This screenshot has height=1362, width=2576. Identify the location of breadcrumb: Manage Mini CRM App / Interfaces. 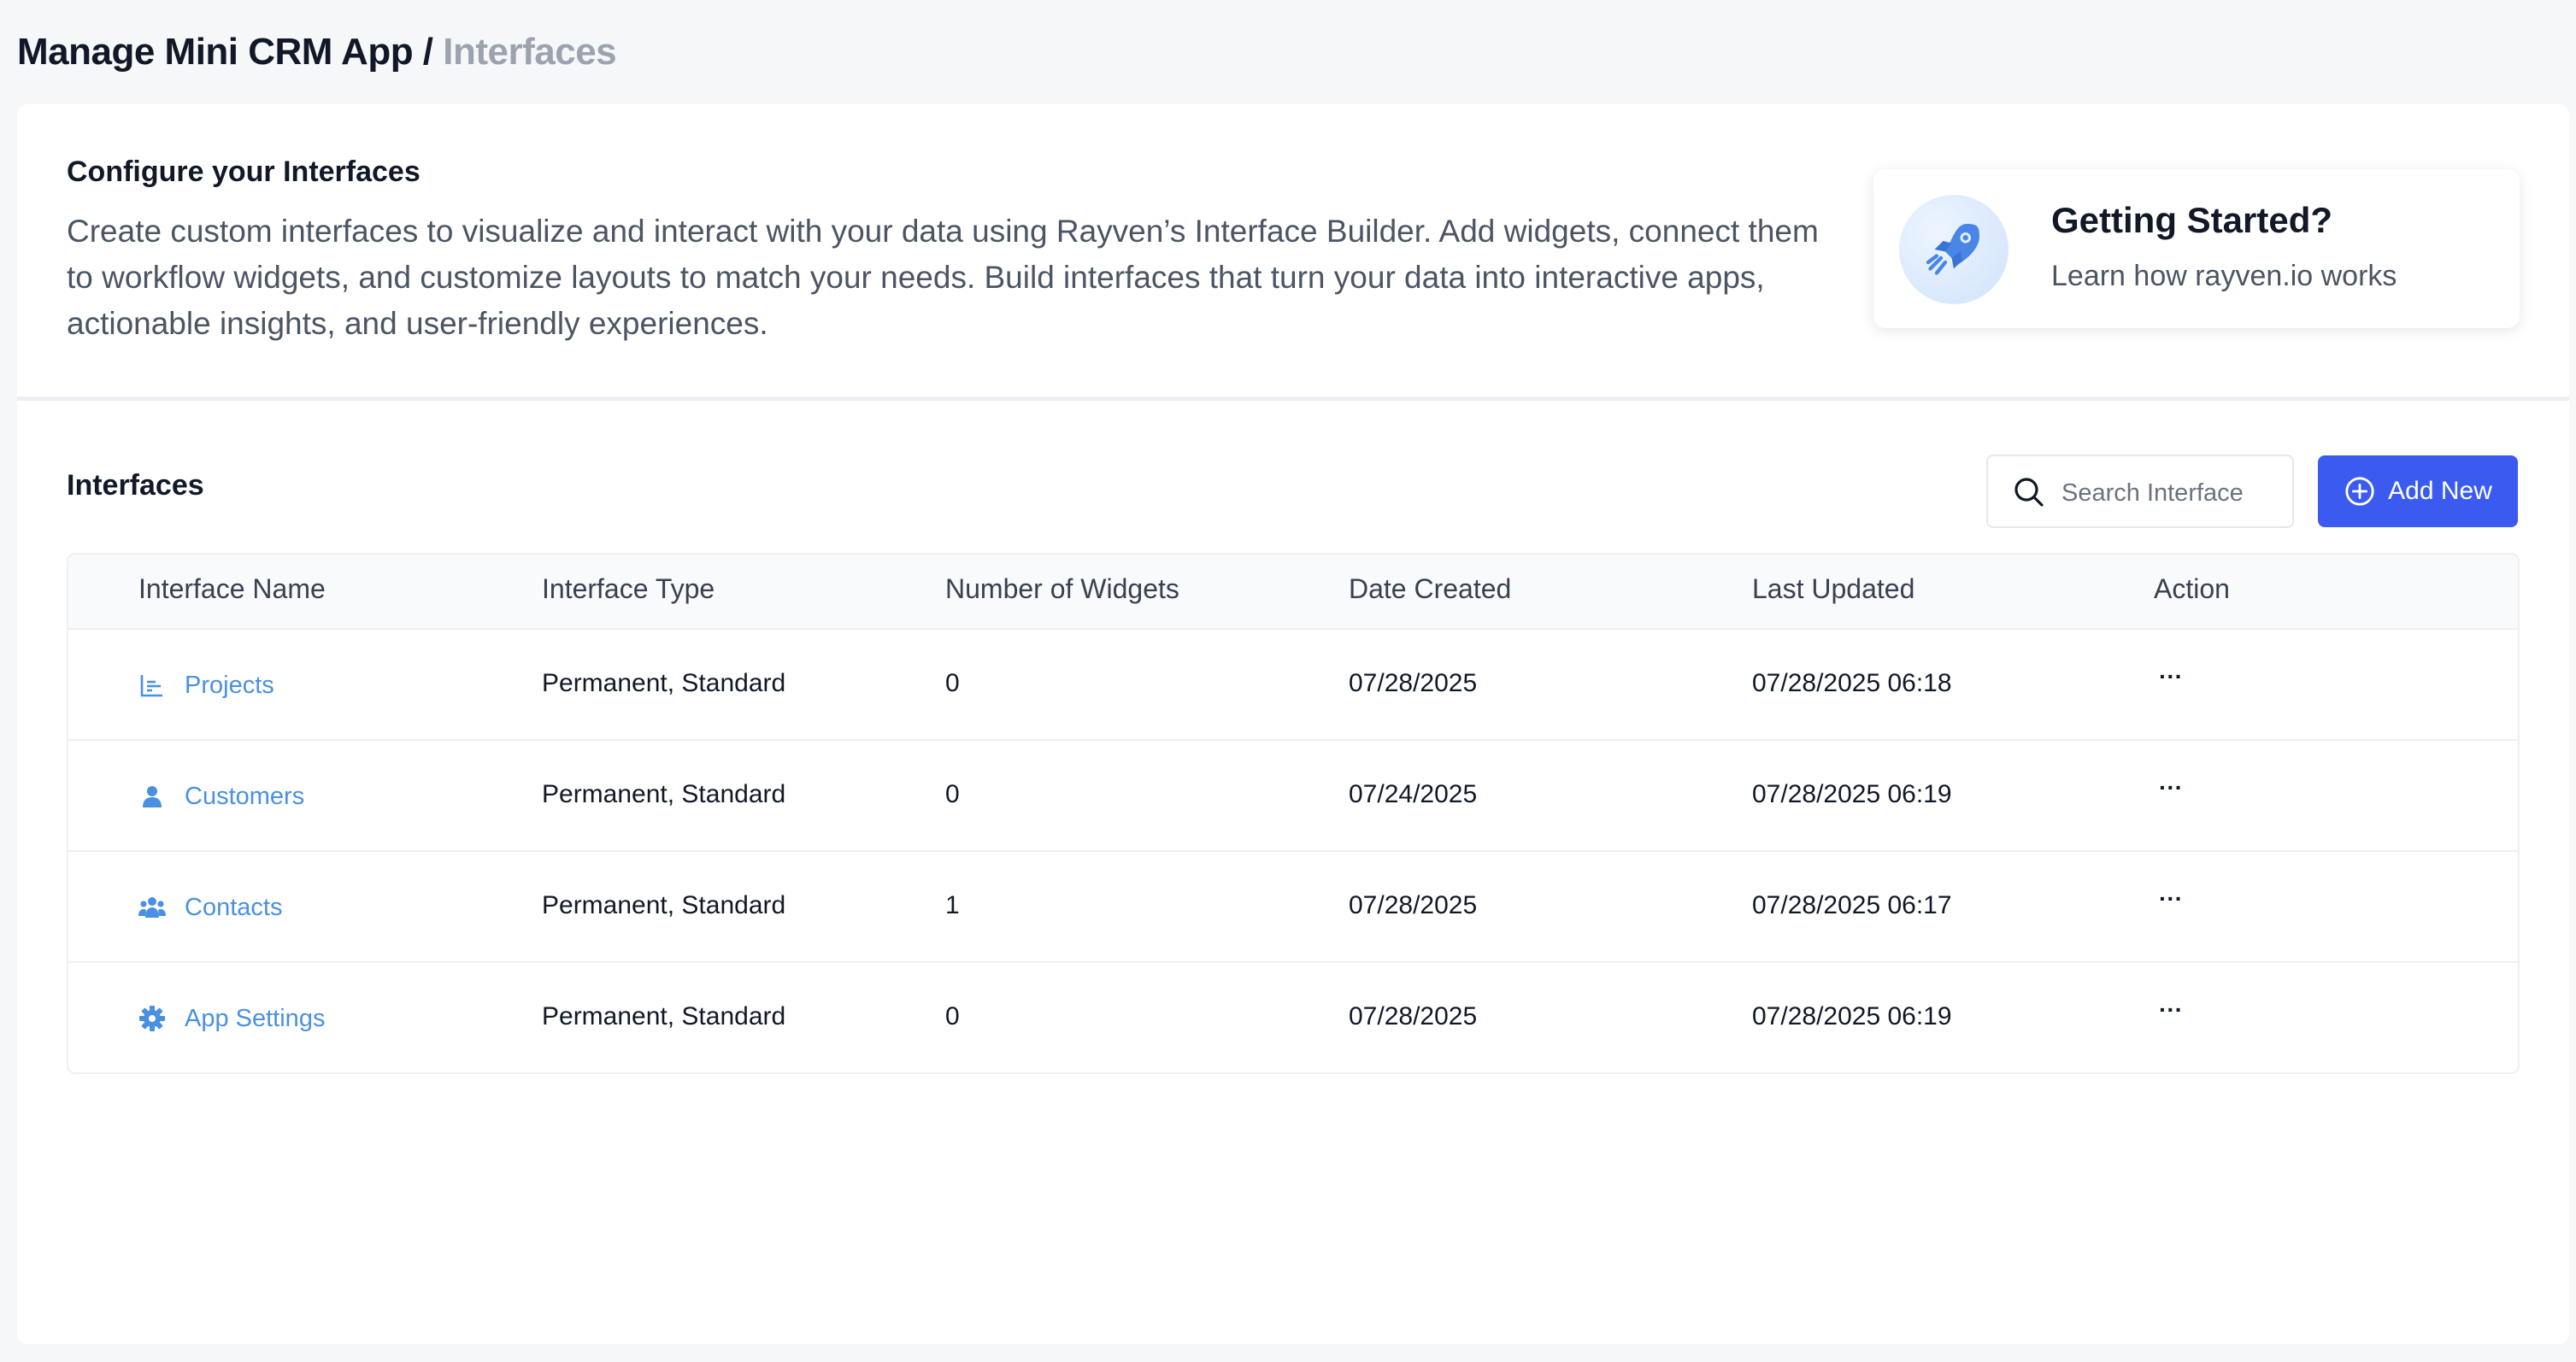
(317, 52).